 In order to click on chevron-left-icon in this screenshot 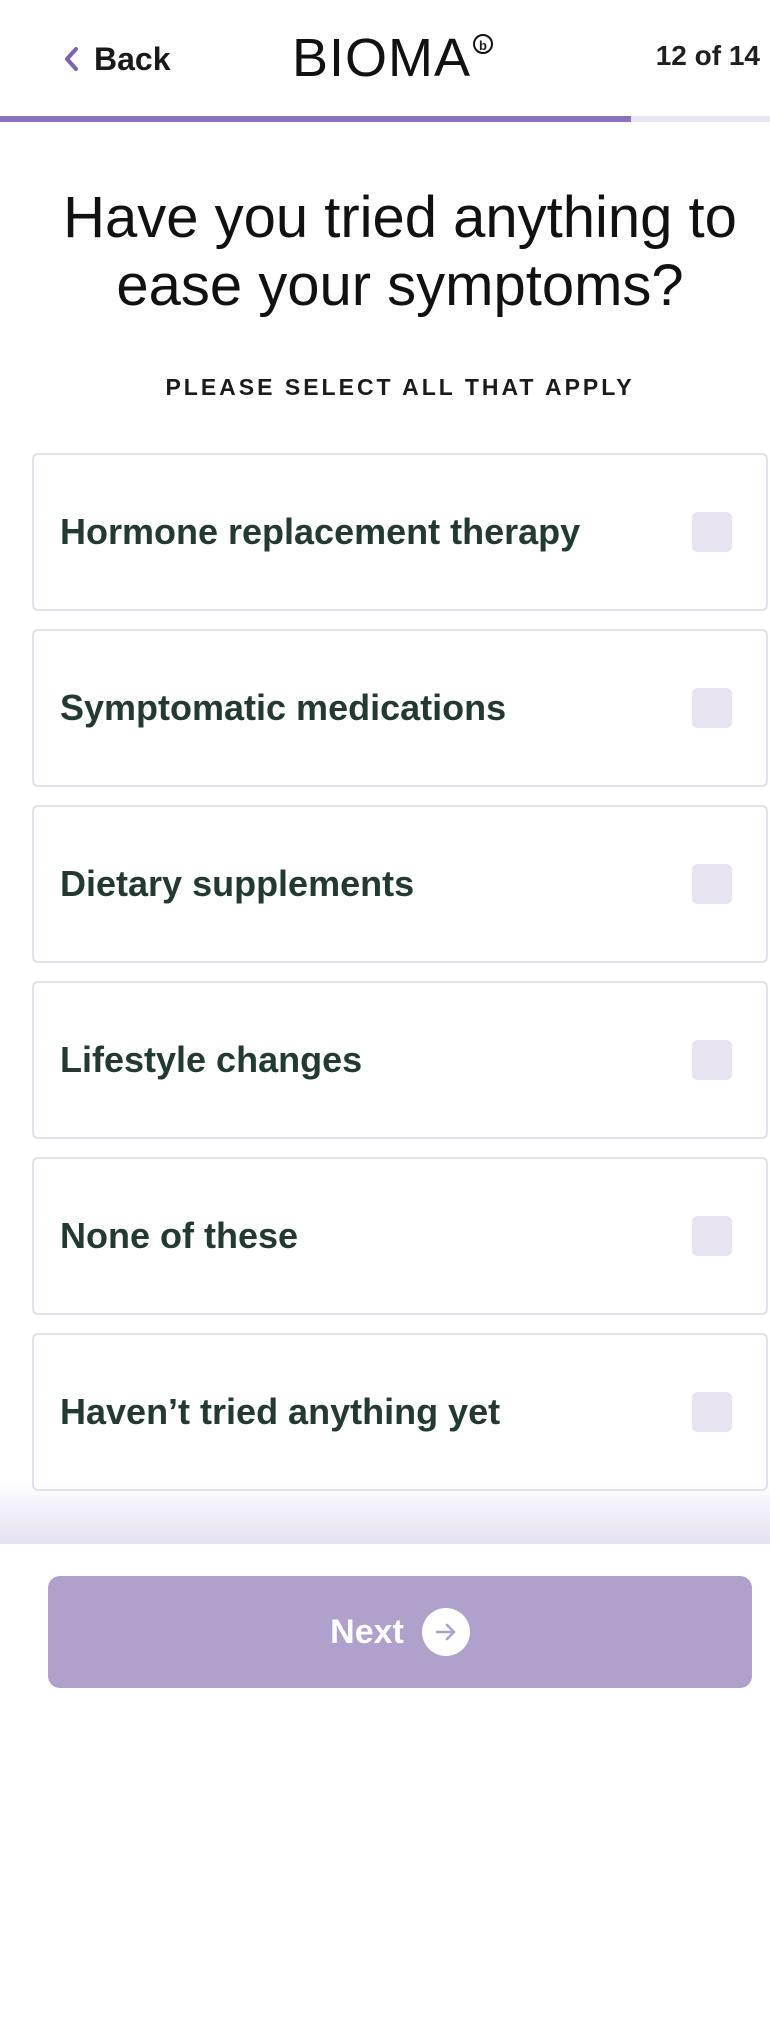, I will do `click(71, 59)`.